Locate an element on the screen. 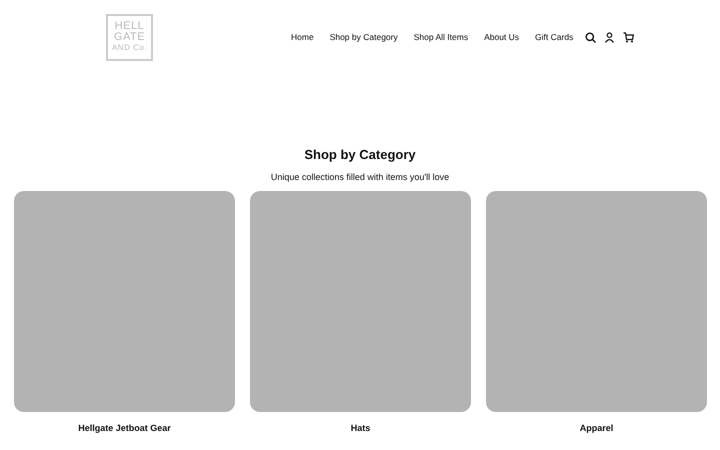 The width and height of the screenshot is (720, 450). section-subtitle: Unique collections filled with items you'll love is located at coordinates (360, 177).